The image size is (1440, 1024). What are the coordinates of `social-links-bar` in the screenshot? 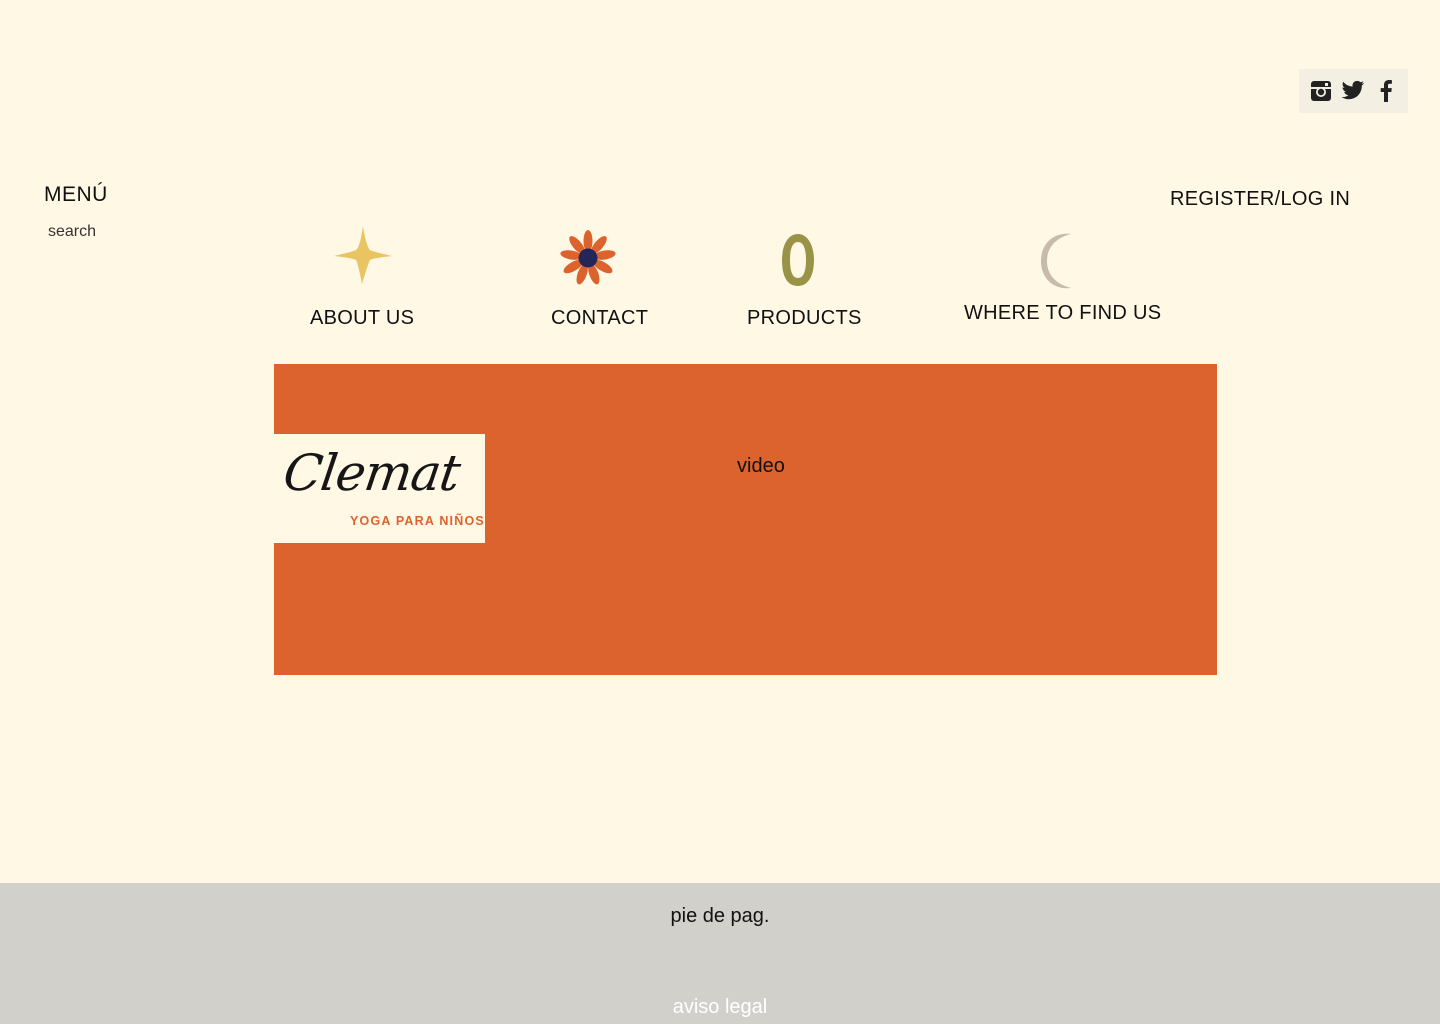 It's located at (1353, 91).